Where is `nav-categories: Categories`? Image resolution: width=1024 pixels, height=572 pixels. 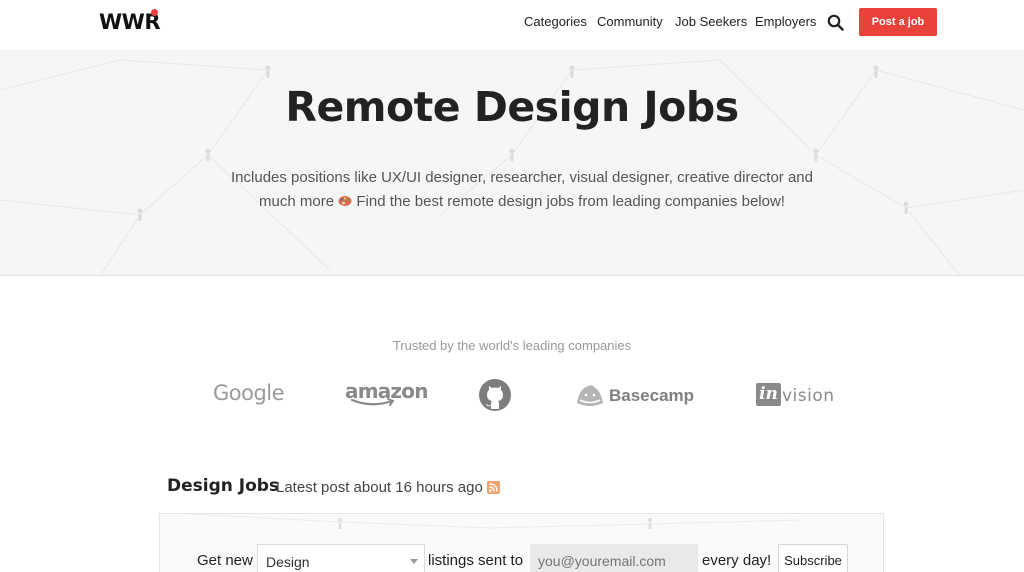
nav-categories: Categories is located at coordinates (555, 21).